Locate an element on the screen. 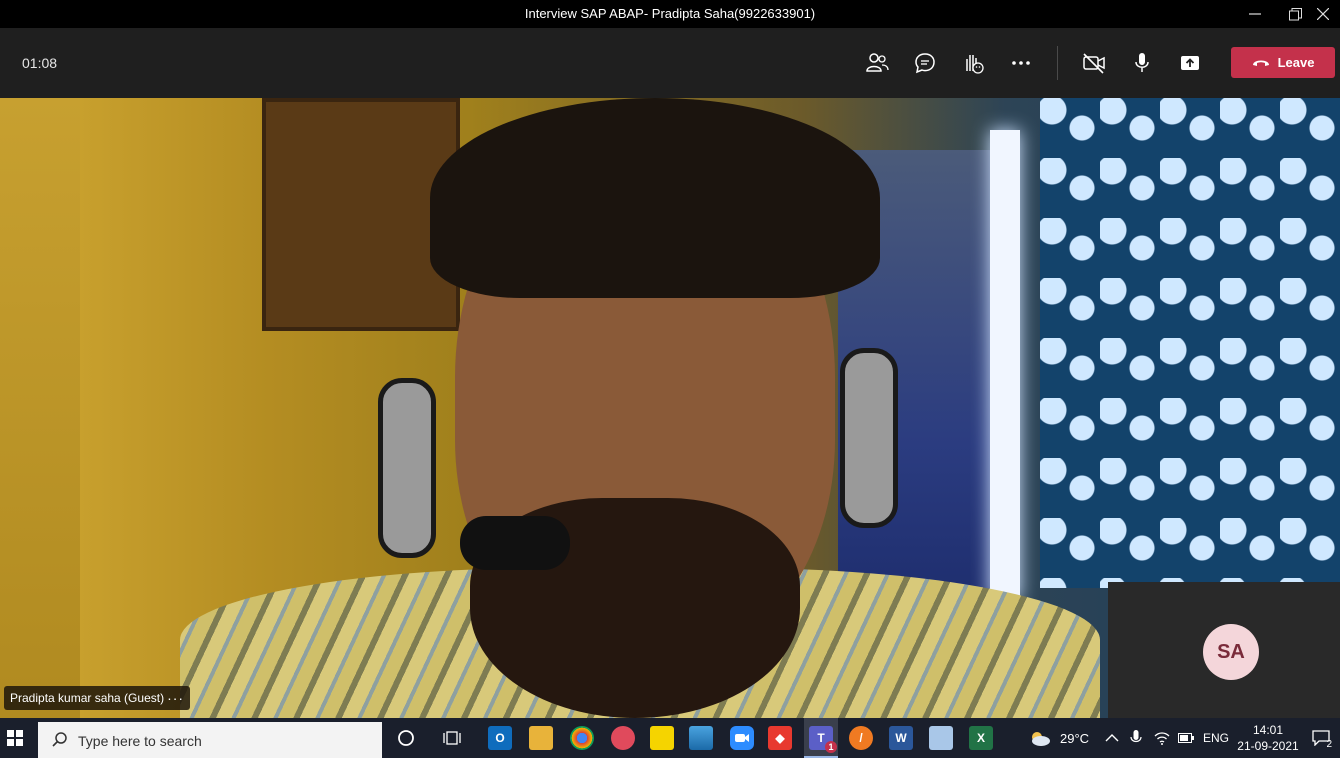 The height and width of the screenshot is (758, 1340). share-screen-button is located at coordinates (1190, 63).